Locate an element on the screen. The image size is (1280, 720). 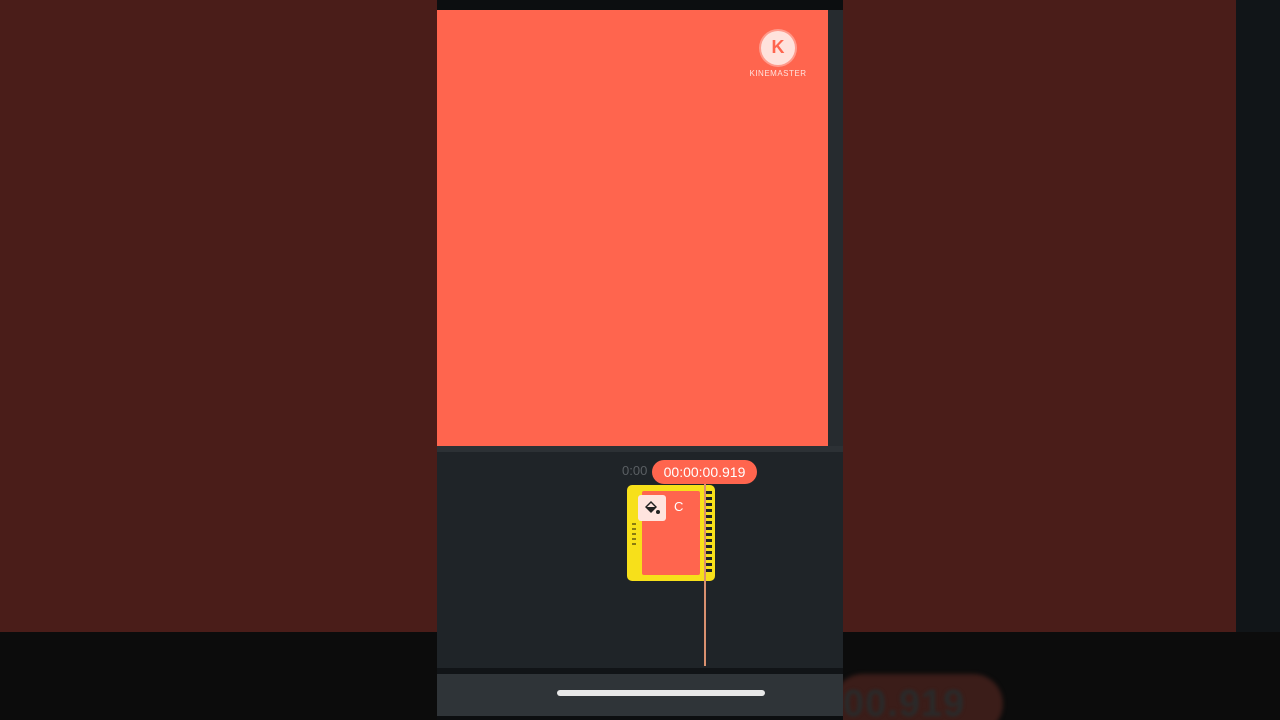
watermark-text: KINEMASTER is located at coordinates (778, 73).